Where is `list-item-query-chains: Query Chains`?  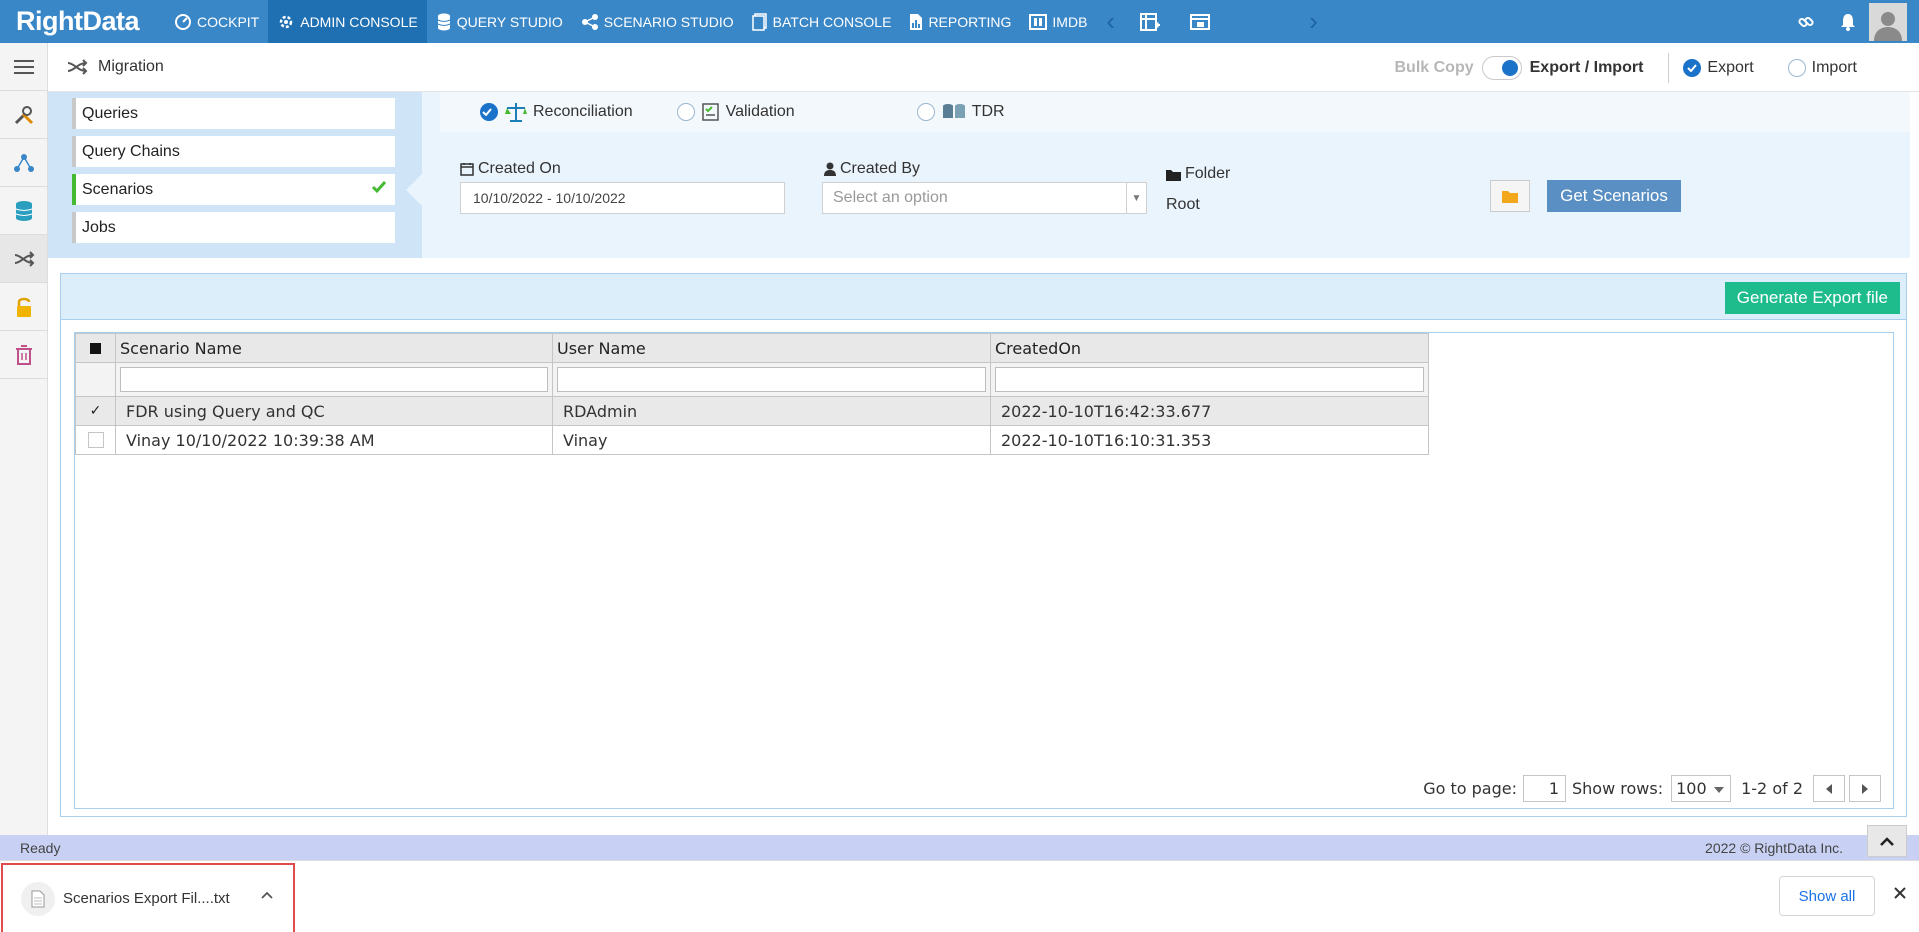
list-item-query-chains: Query Chains is located at coordinates (233, 151).